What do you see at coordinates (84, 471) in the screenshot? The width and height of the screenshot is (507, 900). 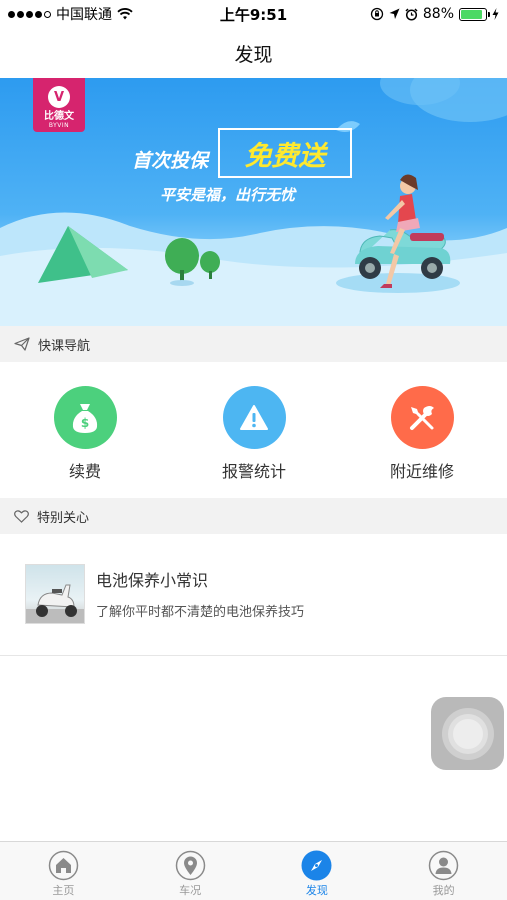 I see `quick-nav-label: 续费` at bounding box center [84, 471].